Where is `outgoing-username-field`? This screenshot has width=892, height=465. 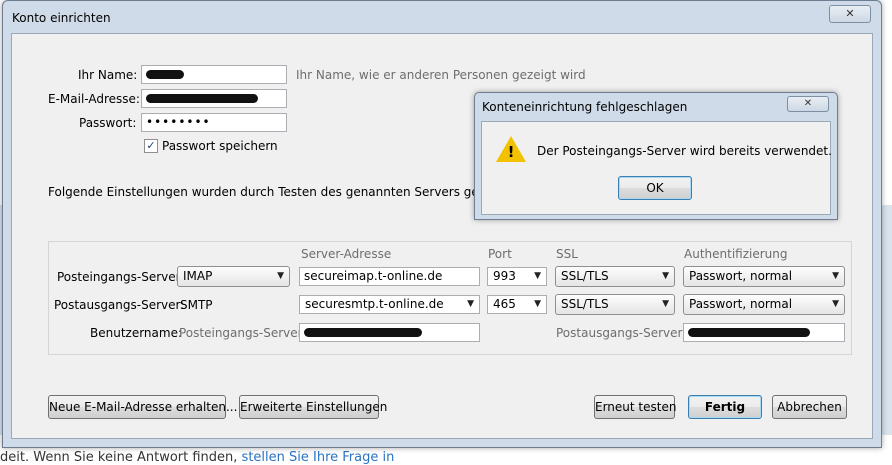 outgoing-username-field is located at coordinates (764, 332).